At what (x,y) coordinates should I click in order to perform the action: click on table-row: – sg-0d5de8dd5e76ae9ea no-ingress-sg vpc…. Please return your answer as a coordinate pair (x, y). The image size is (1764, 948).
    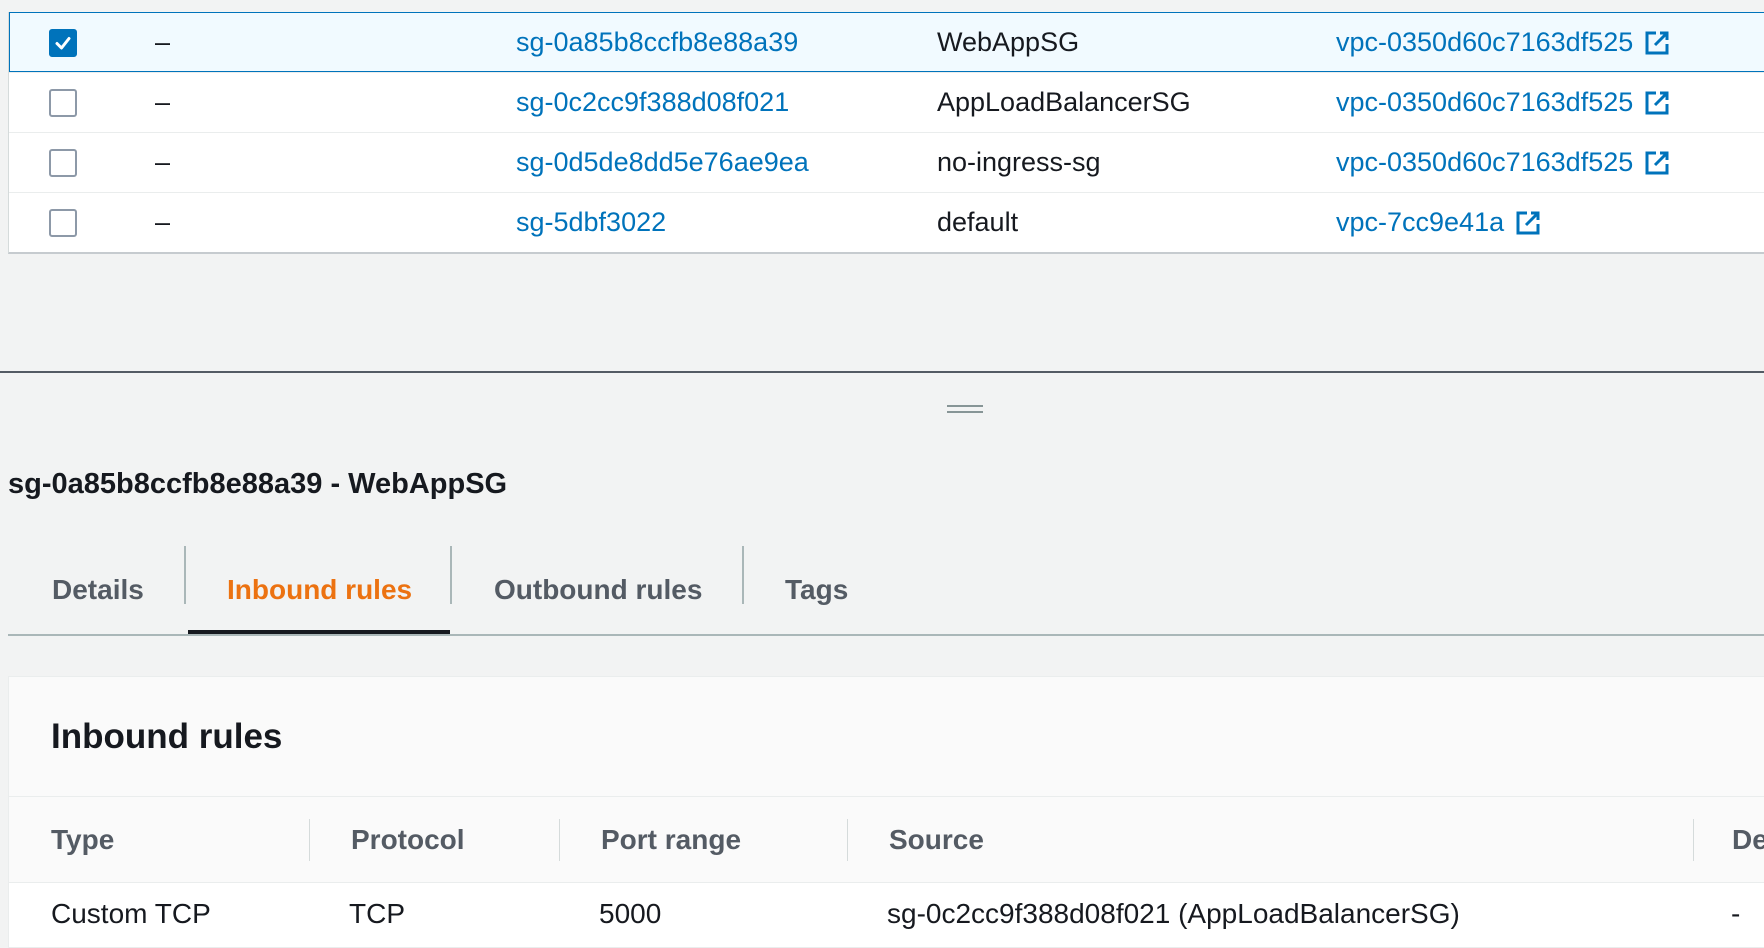
    Looking at the image, I should click on (886, 162).